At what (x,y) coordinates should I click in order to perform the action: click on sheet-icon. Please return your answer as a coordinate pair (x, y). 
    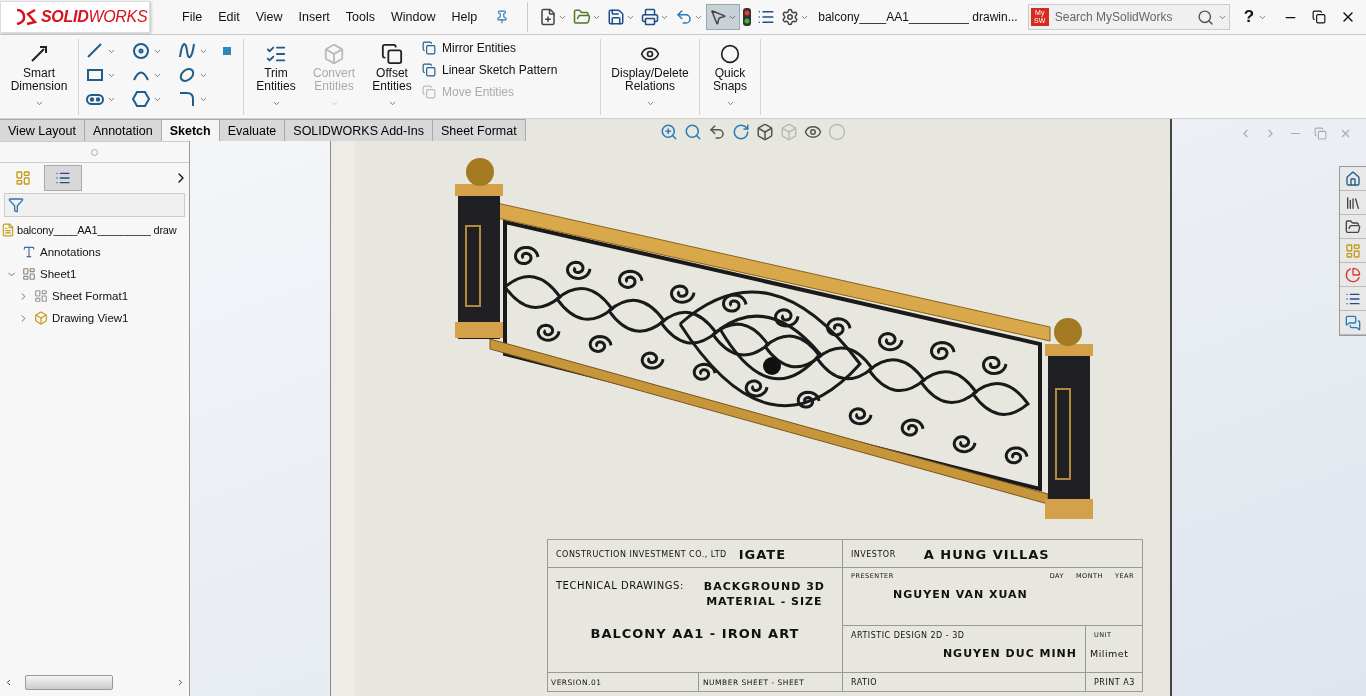
    Looking at the image, I should click on (29, 274).